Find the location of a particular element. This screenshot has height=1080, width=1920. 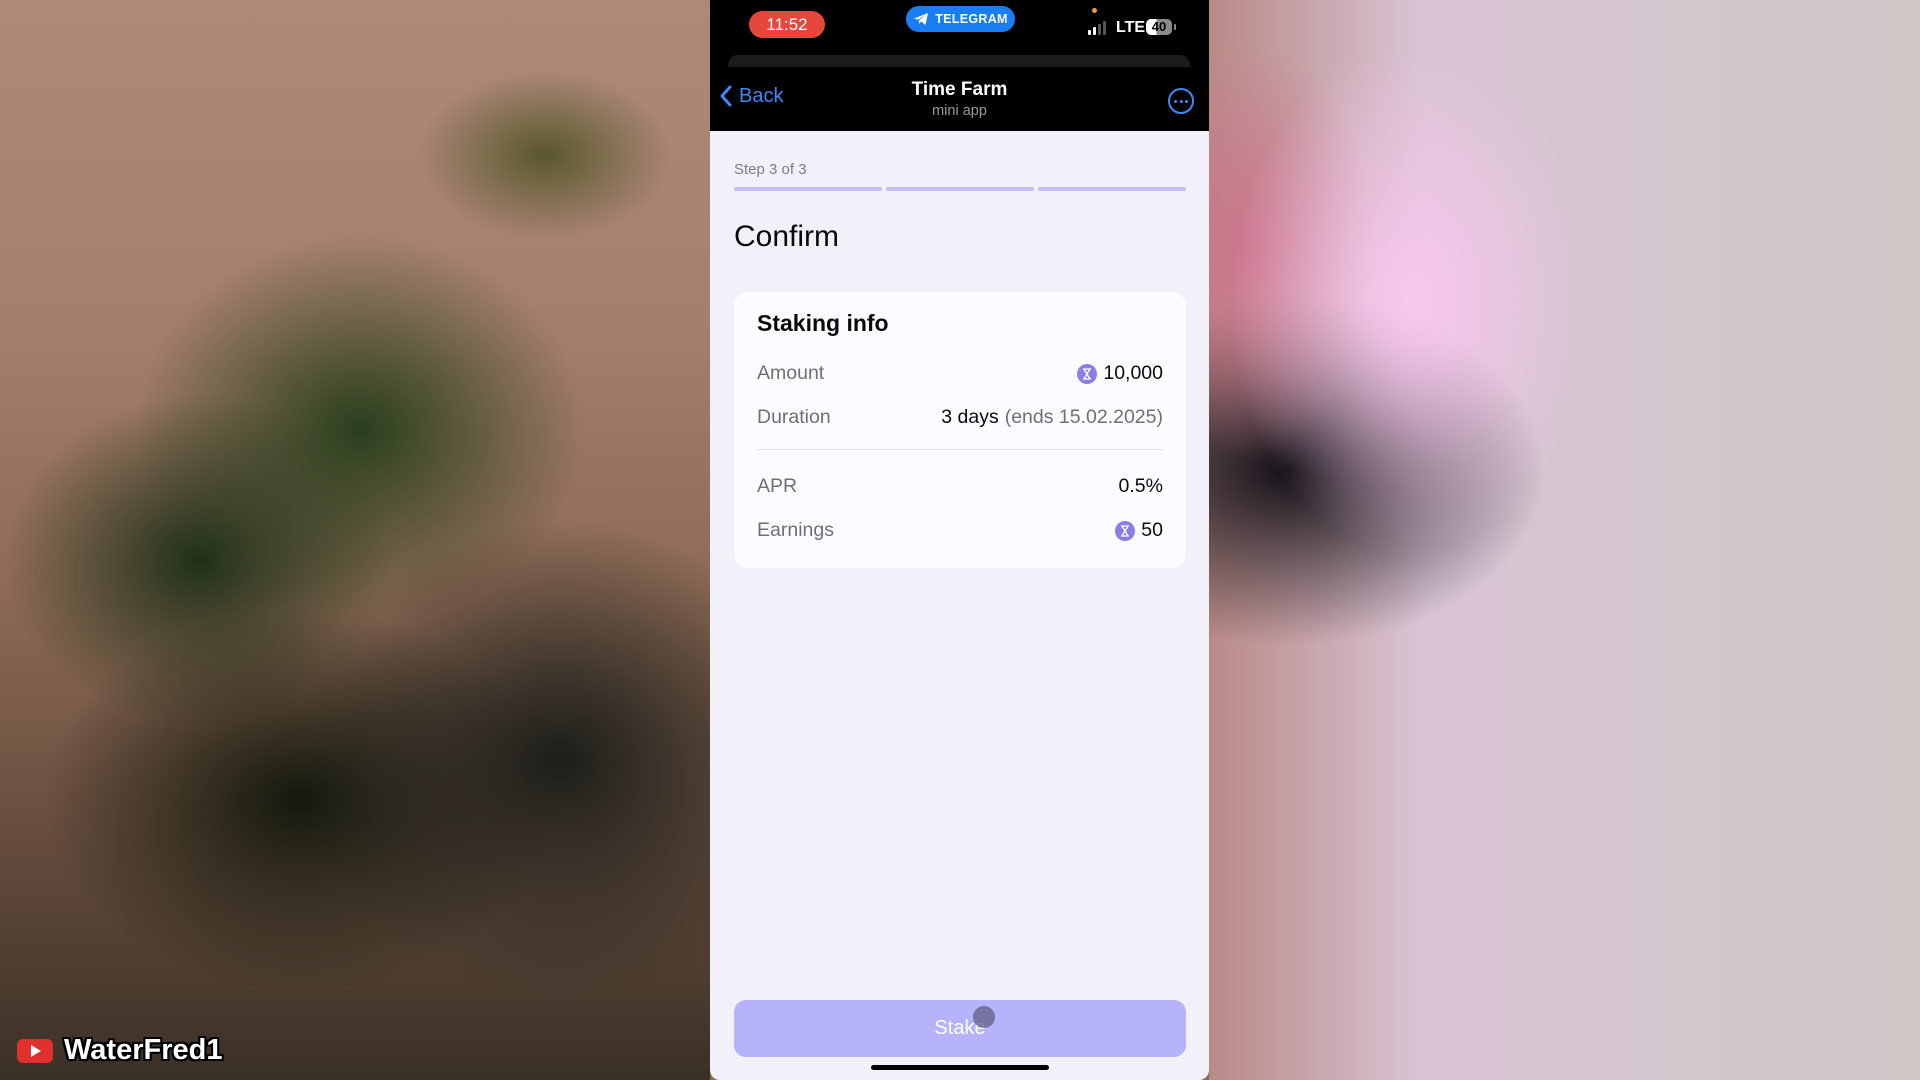

network-type: LTE is located at coordinates (1131, 27).